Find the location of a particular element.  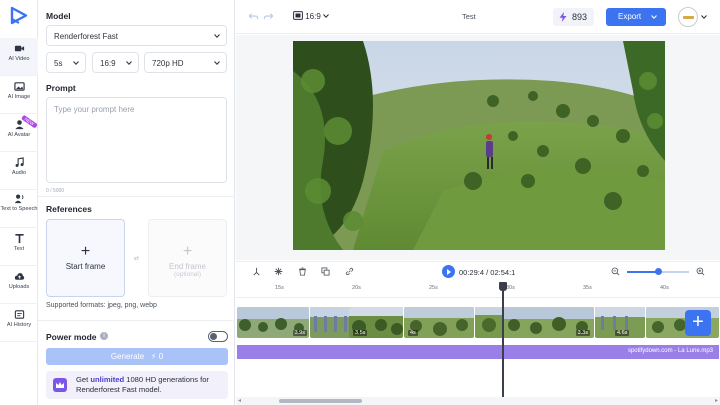

sidebar-item-label: AI Image is located at coordinates (19, 97).